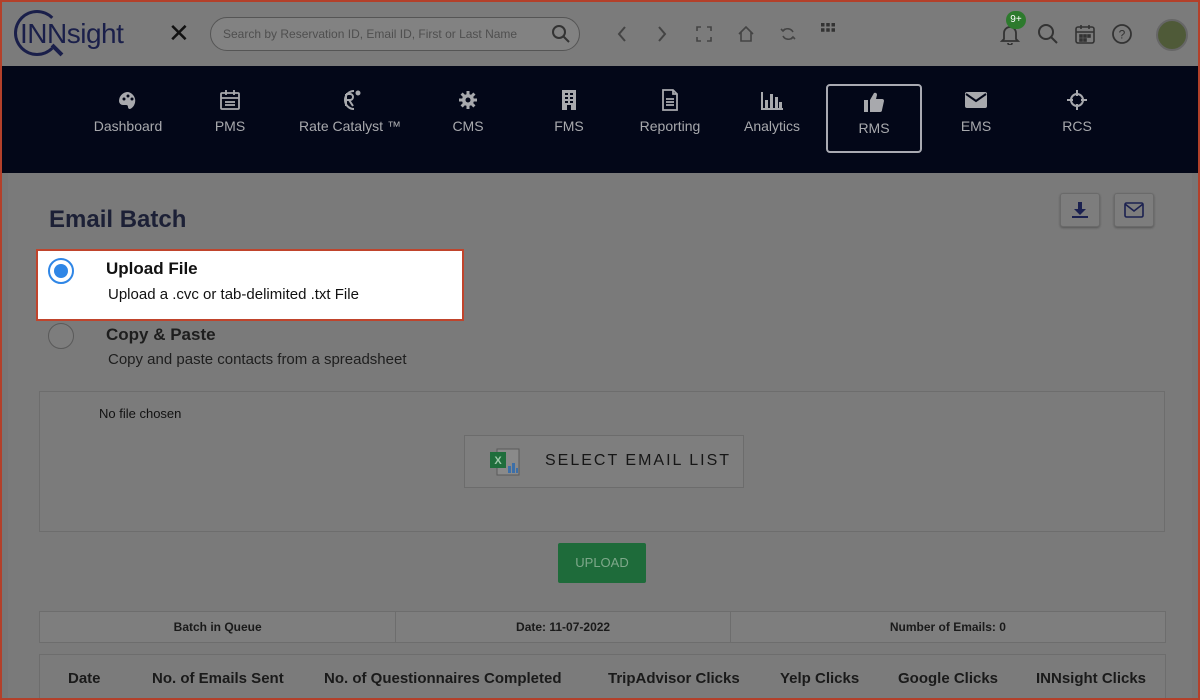  I want to click on nav-item-label: PMS, so click(230, 126).